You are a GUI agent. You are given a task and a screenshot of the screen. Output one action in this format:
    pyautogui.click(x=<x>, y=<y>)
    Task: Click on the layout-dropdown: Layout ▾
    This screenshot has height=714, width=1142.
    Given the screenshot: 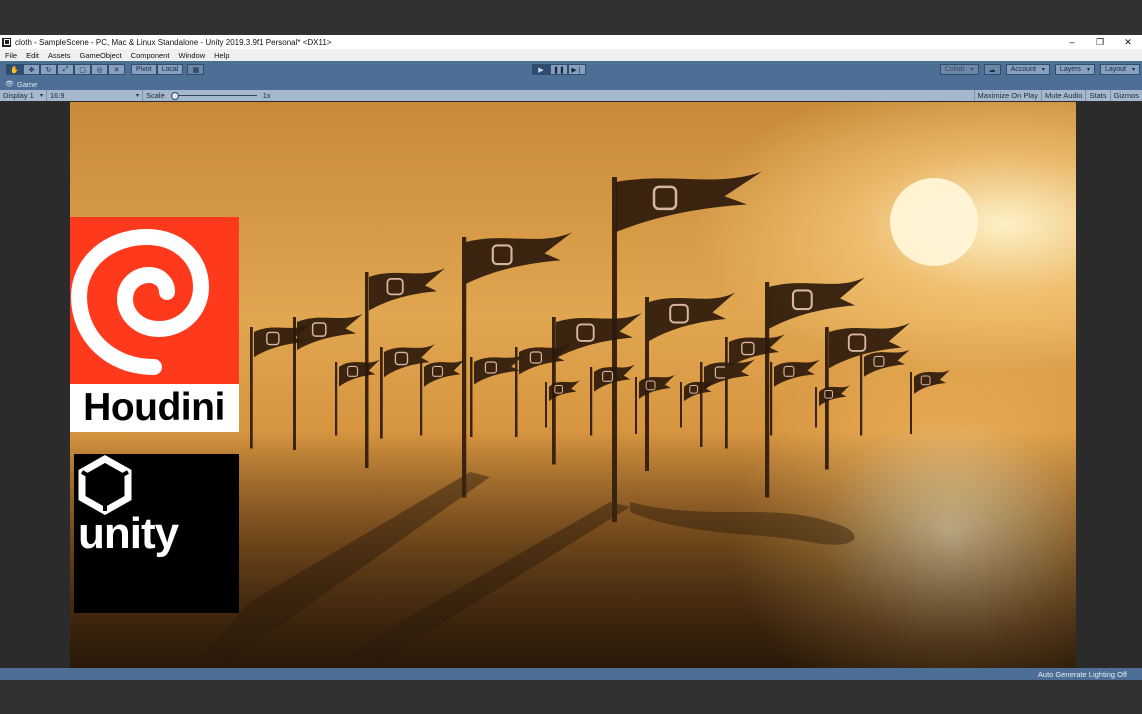 What is the action you would take?
    pyautogui.click(x=1119, y=69)
    